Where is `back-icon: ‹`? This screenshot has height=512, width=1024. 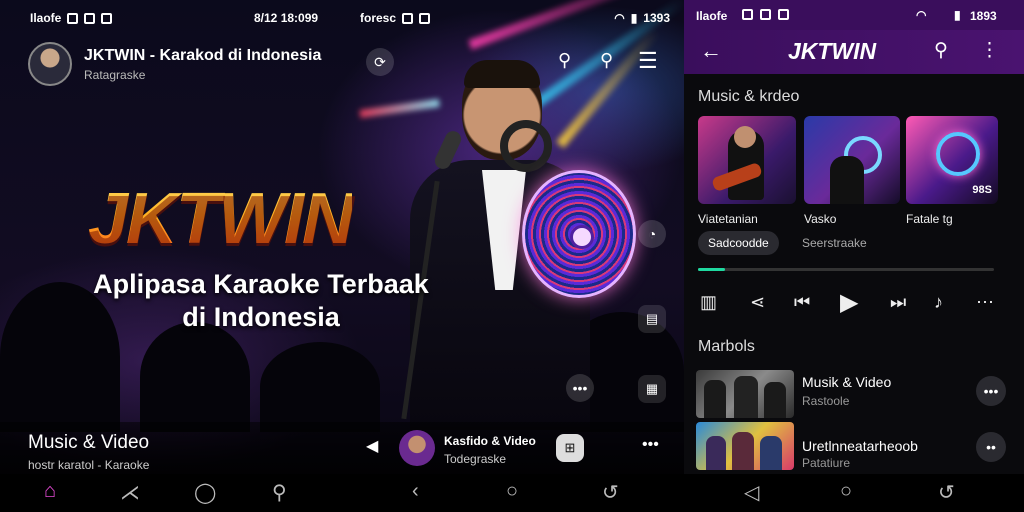
back-icon: ‹ is located at coordinates (415, 491).